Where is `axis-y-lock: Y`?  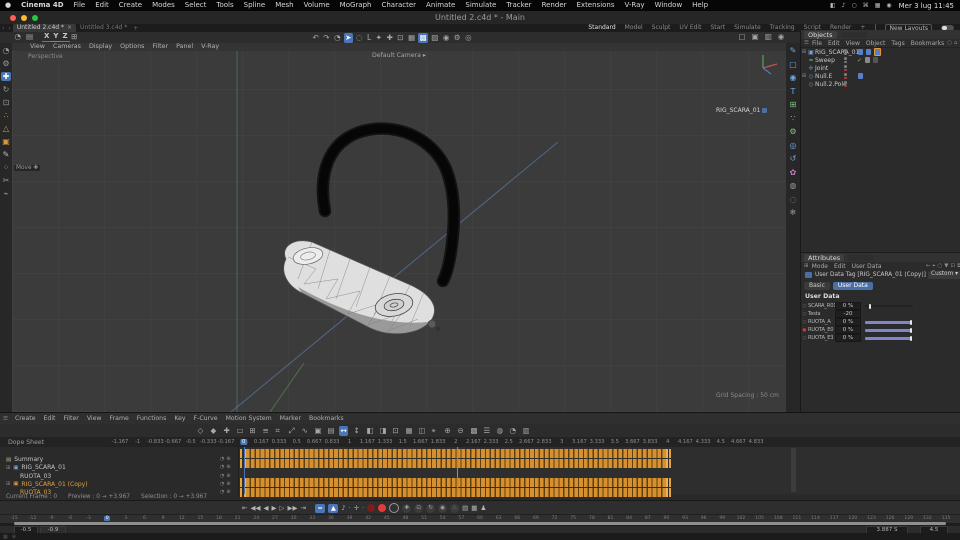 axis-y-lock: Y is located at coordinates (56, 37).